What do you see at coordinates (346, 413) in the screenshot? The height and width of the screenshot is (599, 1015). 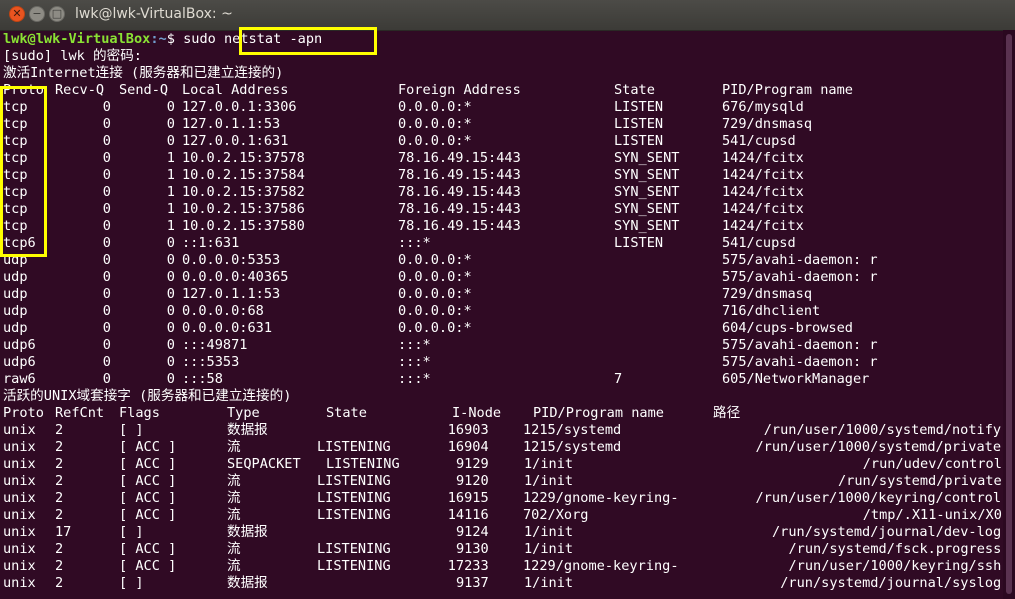 I see `unix-col-header: State` at bounding box center [346, 413].